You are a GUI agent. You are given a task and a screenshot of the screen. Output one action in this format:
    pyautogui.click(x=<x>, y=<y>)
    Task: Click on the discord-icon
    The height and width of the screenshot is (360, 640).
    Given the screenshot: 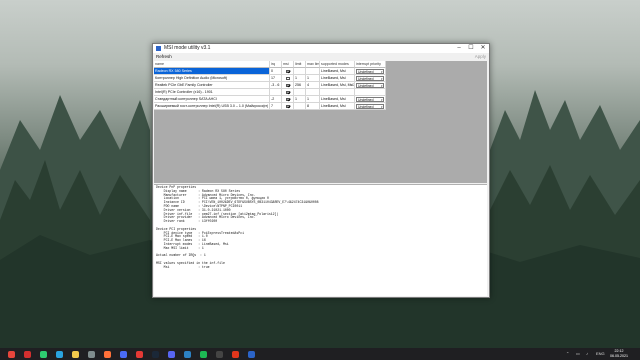 What is the action you would take?
    pyautogui.click(x=171, y=354)
    